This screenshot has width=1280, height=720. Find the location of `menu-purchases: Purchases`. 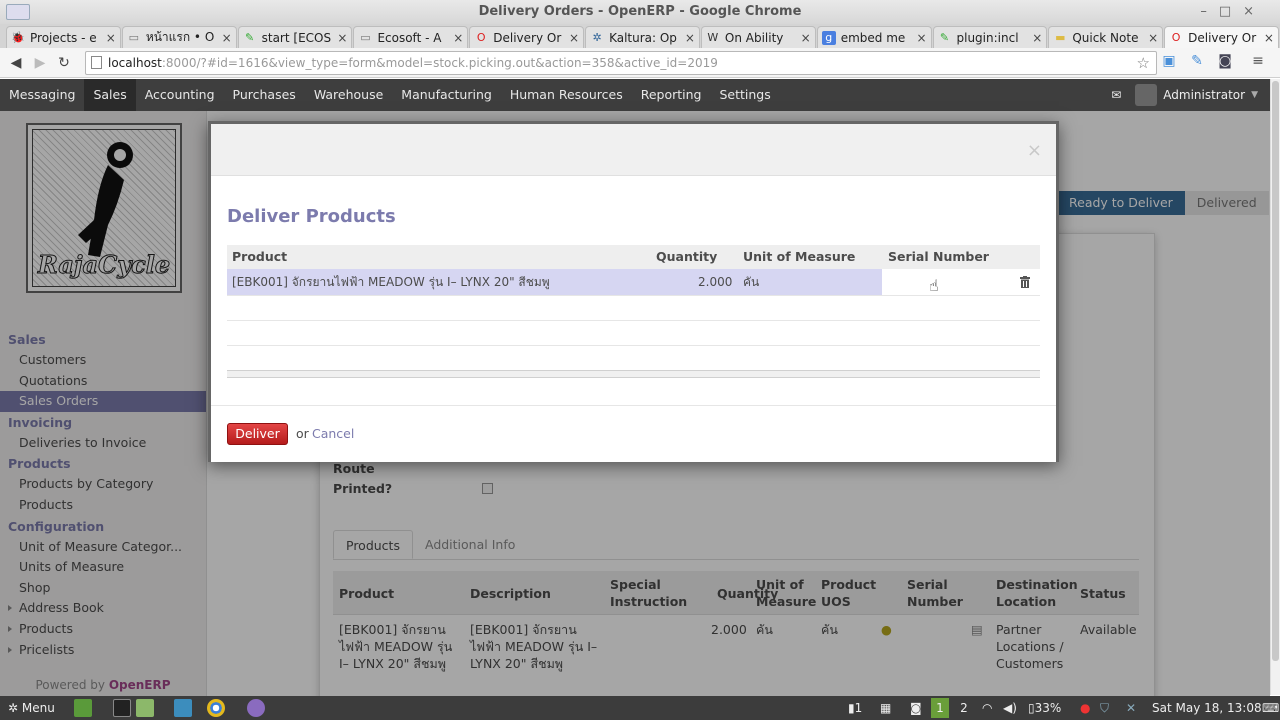

menu-purchases: Purchases is located at coordinates (264, 95).